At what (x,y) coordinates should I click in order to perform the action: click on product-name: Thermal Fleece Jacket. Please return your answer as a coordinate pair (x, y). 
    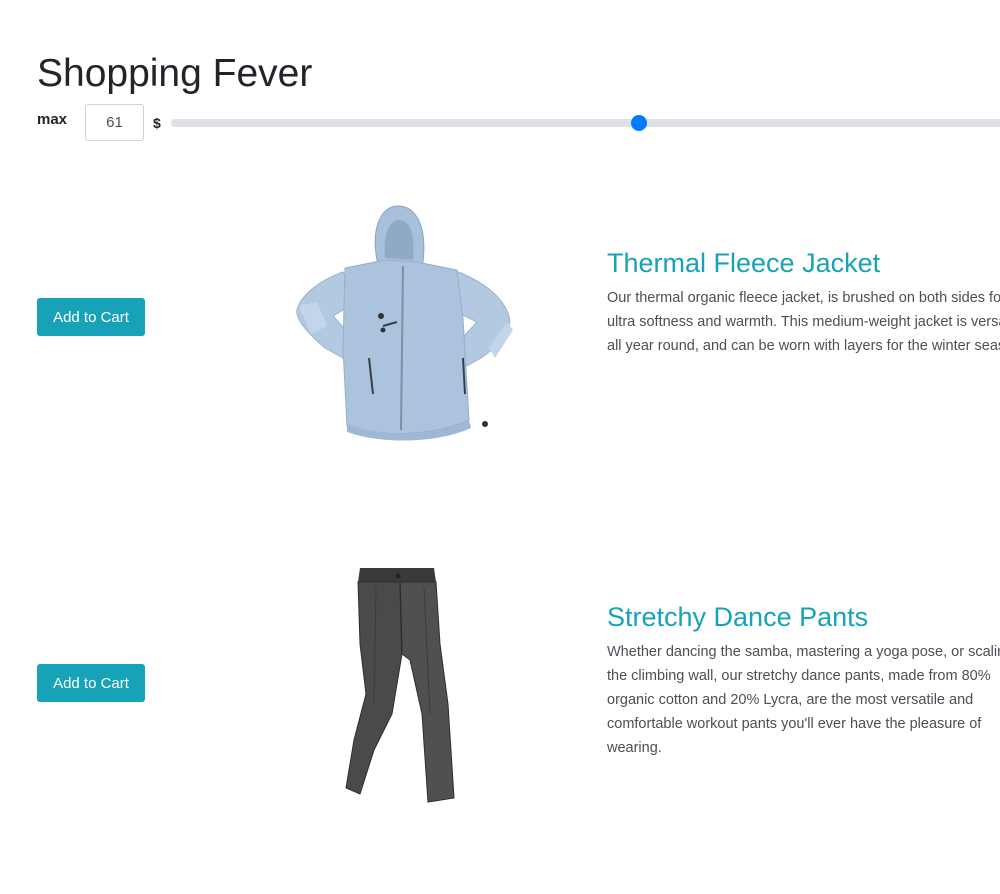
    Looking at the image, I should click on (743, 263).